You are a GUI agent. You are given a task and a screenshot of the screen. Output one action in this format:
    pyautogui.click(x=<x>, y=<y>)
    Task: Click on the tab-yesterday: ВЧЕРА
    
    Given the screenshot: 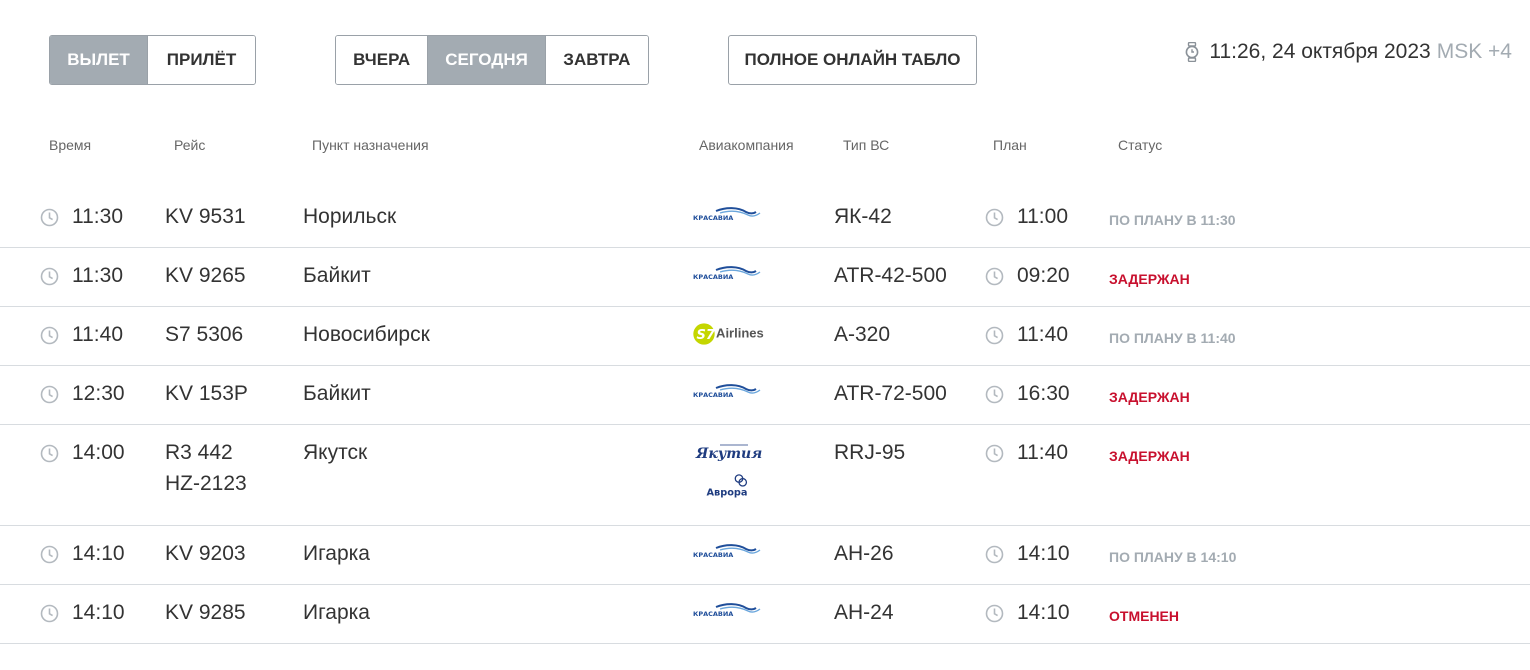 What is the action you would take?
    pyautogui.click(x=382, y=60)
    